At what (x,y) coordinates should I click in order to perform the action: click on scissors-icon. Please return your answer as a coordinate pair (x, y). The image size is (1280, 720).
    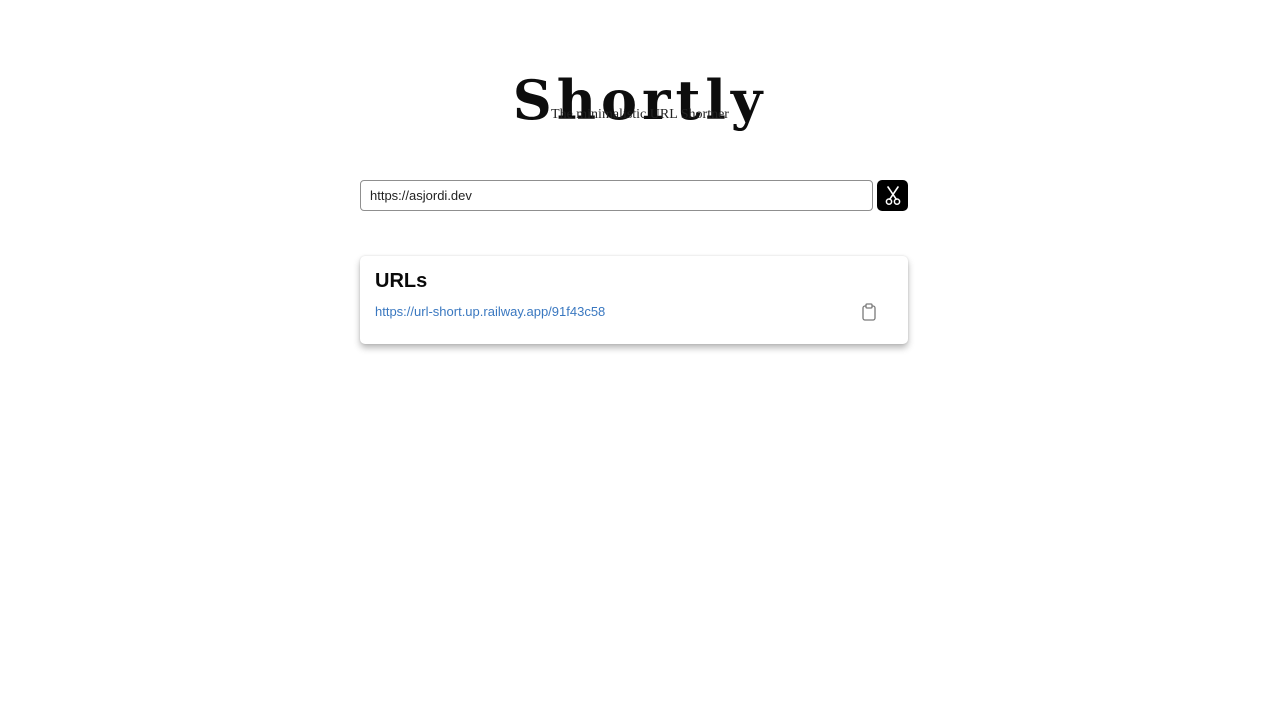
    Looking at the image, I should click on (892, 195).